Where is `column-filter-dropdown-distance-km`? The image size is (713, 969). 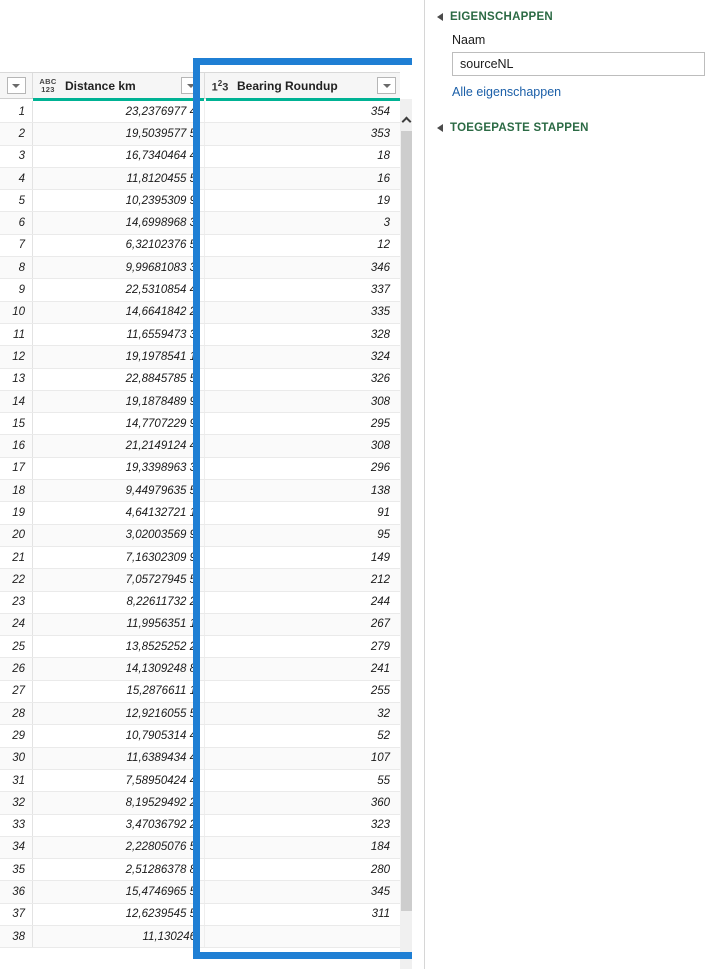 column-filter-dropdown-distance-km is located at coordinates (190, 85).